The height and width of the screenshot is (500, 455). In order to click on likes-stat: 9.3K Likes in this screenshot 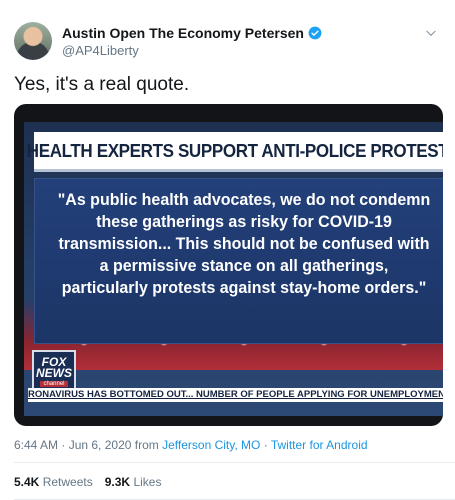, I will do `click(133, 482)`.